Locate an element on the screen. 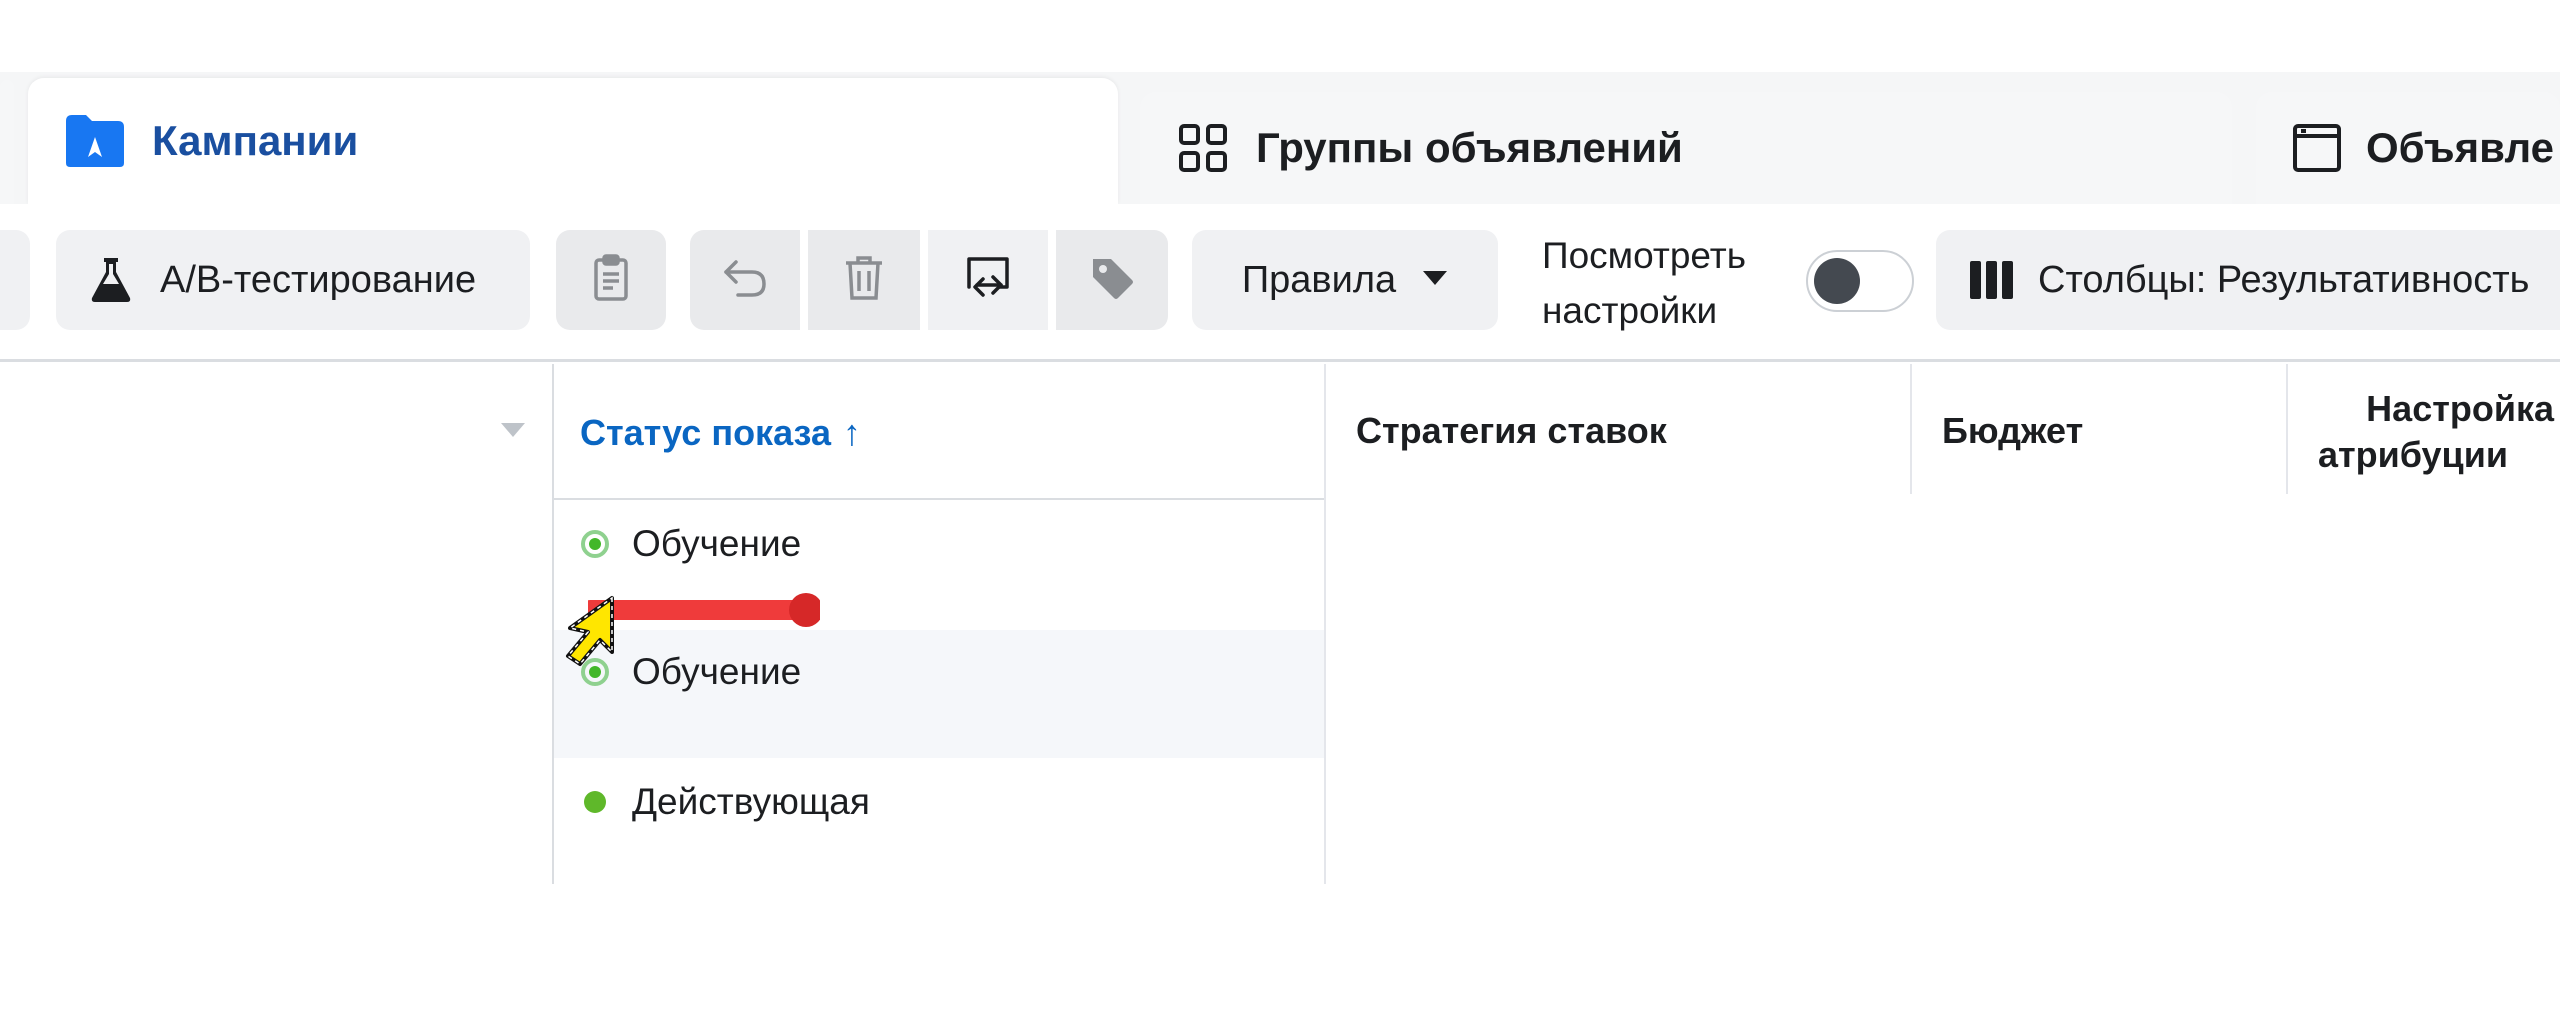 Image resolution: width=2560 pixels, height=1021 pixels. view-settings-line2: настройки is located at coordinates (1630, 310).